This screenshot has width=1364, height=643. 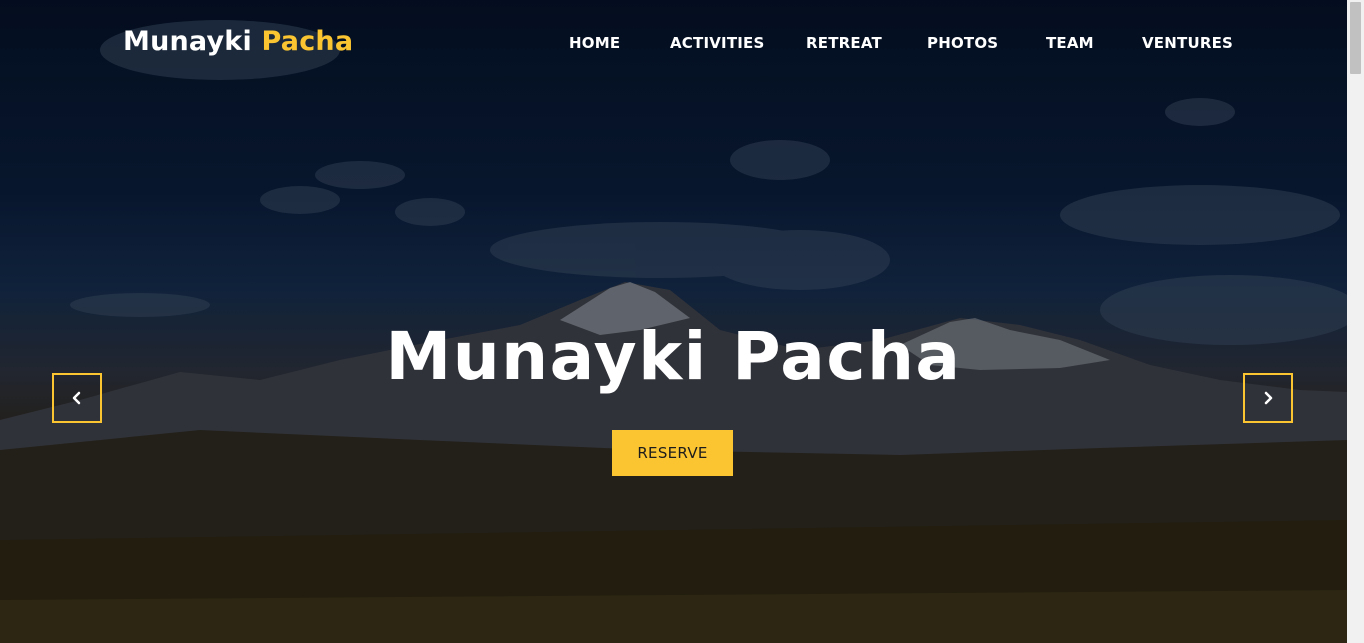 I want to click on slider-next-button, so click(x=1268, y=398).